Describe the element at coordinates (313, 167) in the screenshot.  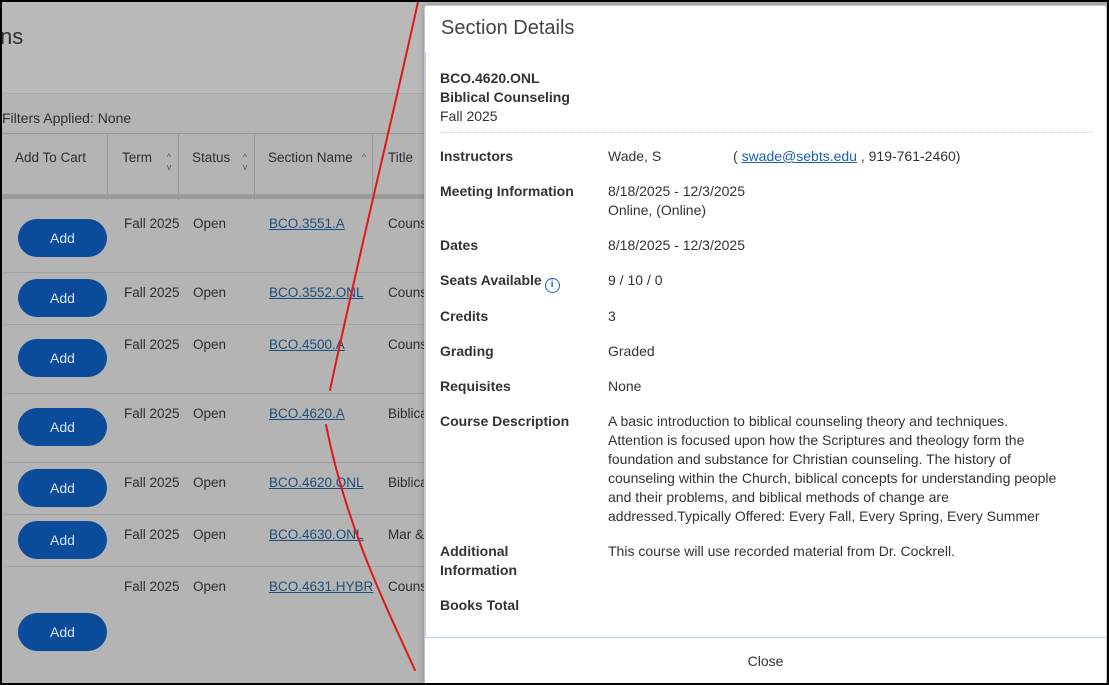
I see `col-section-name: Section Name ^` at that location.